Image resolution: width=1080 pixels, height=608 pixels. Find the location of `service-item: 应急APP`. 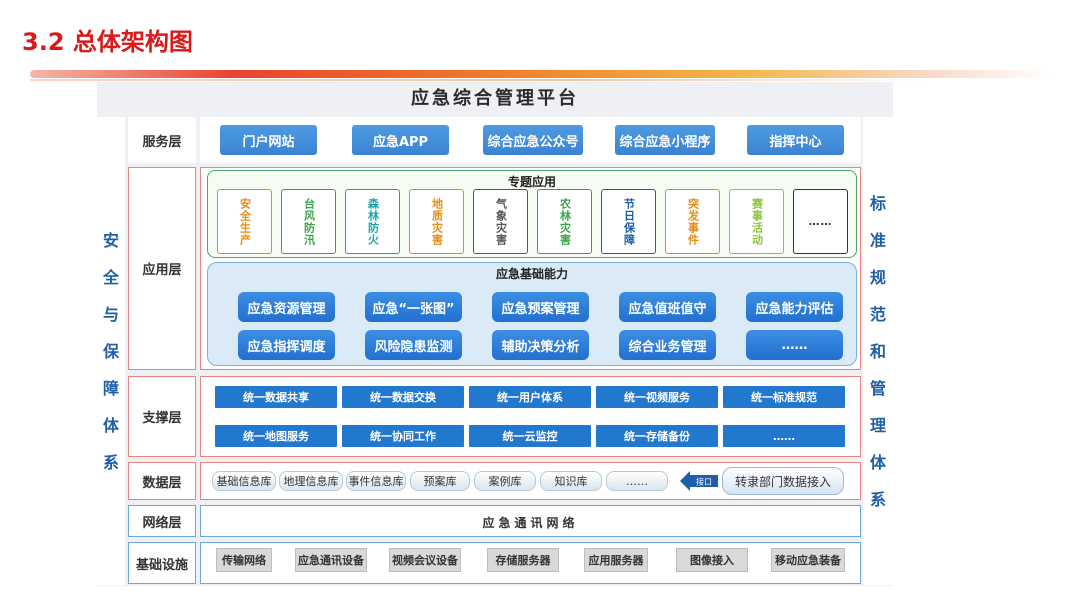

service-item: 应急APP is located at coordinates (400, 140).